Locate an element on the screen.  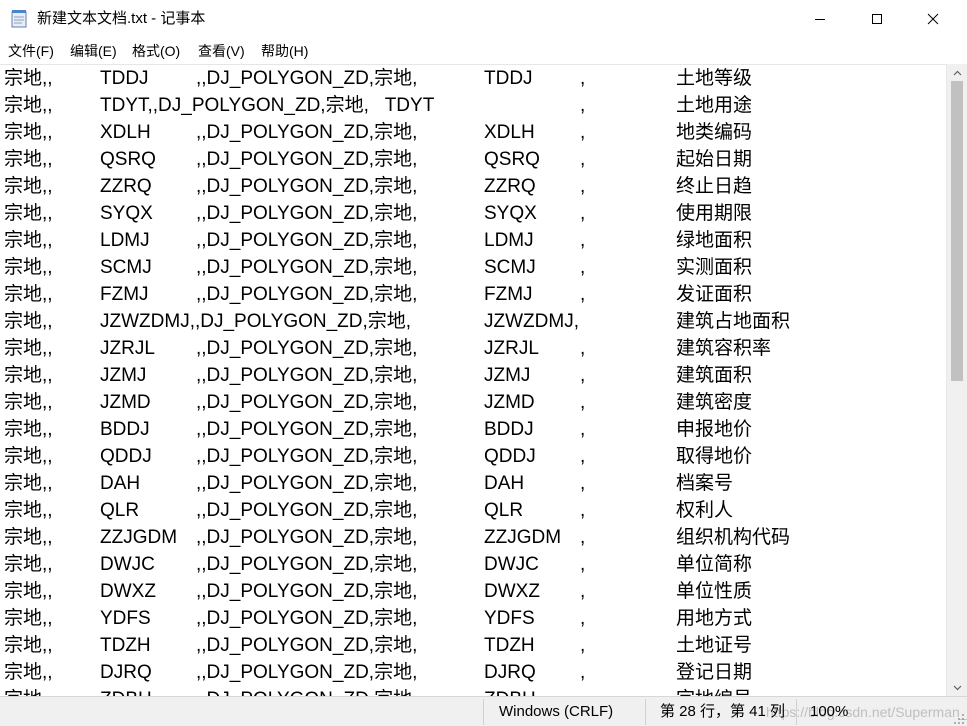
text-line-field: 终止日趋 is located at coordinates (714, 186).